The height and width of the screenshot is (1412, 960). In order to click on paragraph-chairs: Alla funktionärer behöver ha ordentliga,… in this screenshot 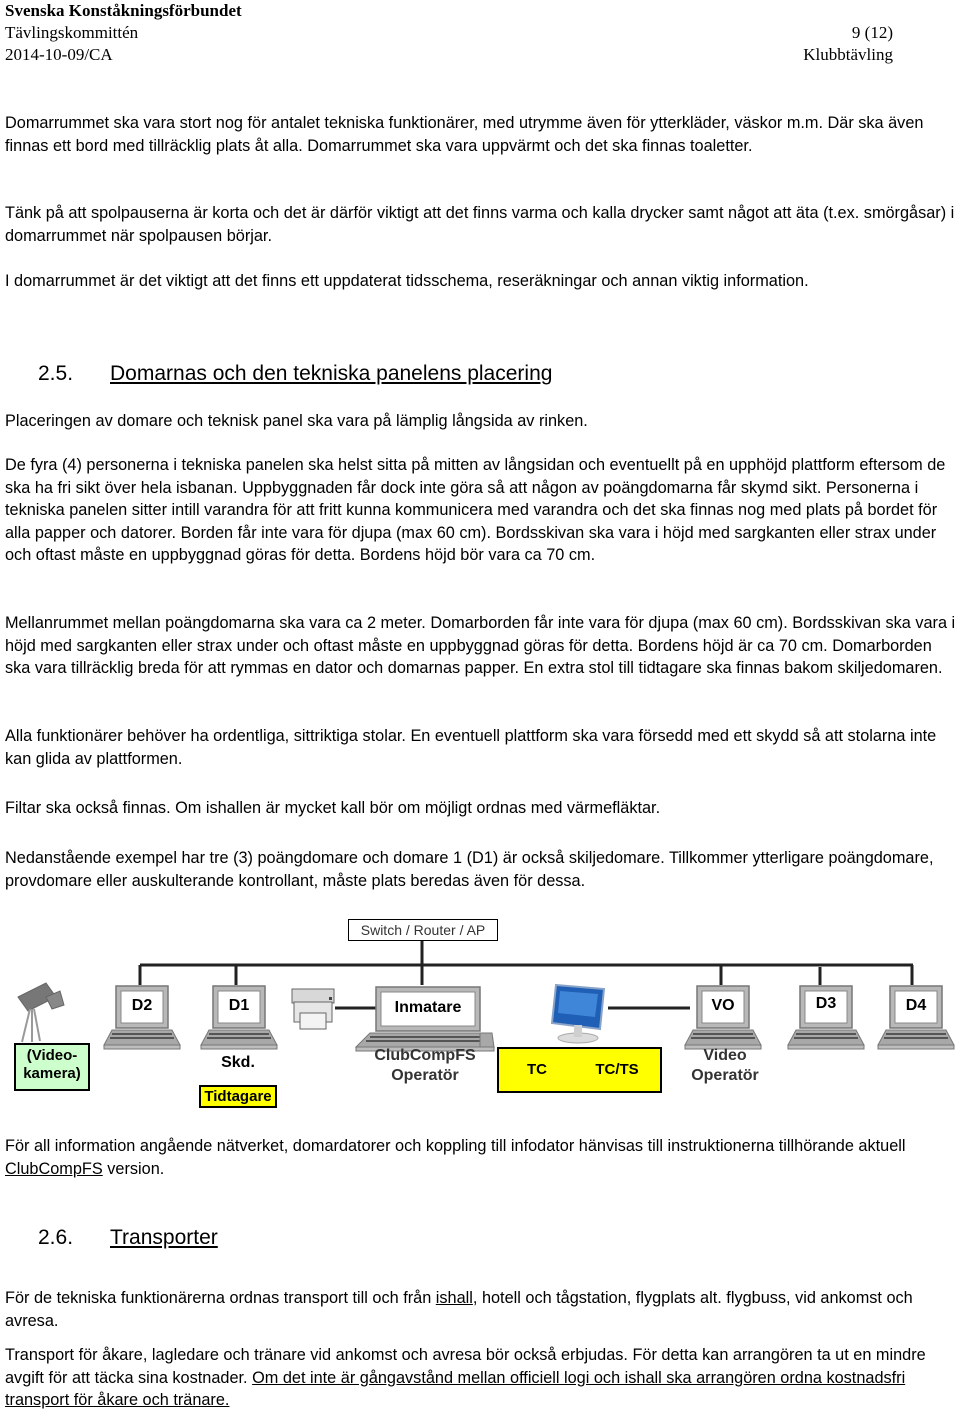, I will do `click(471, 747)`.